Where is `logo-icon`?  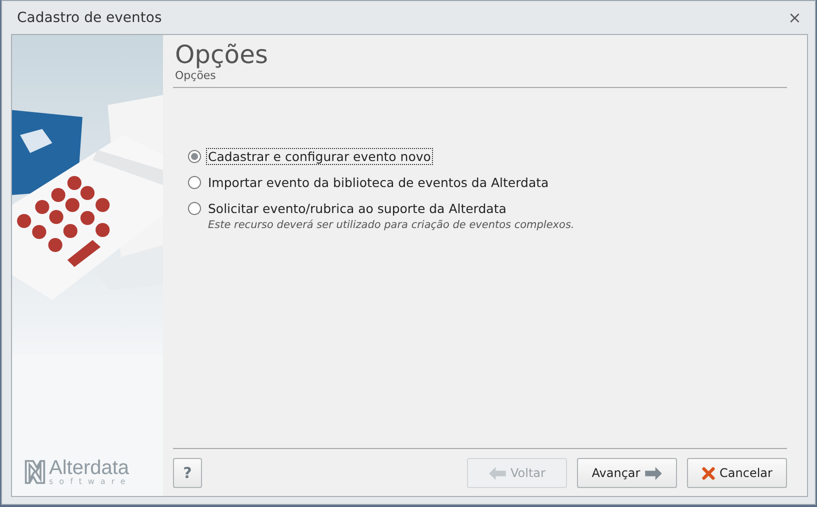
logo-icon is located at coordinates (35, 472).